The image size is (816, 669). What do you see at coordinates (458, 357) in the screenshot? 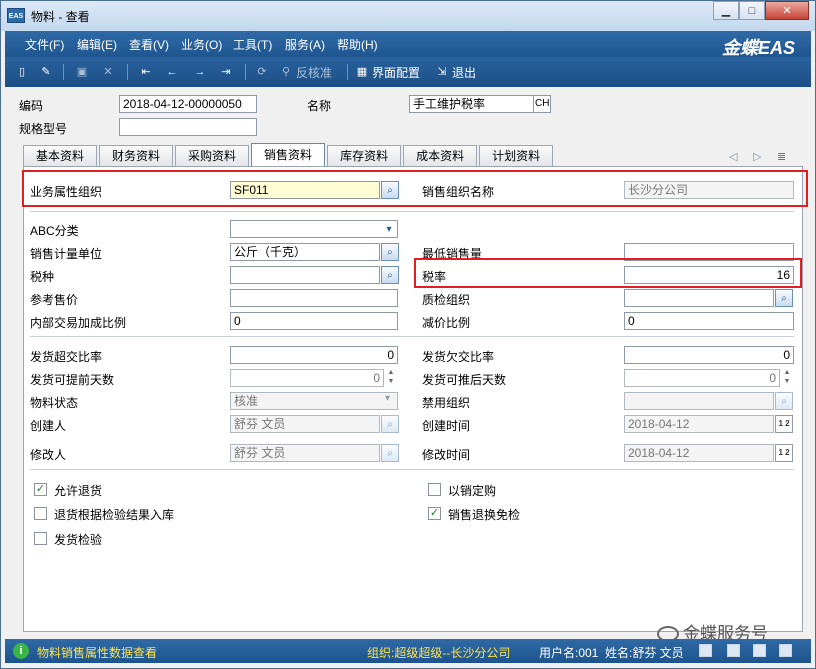
I see `under-ratio-label: 发货欠交比率` at bounding box center [458, 357].